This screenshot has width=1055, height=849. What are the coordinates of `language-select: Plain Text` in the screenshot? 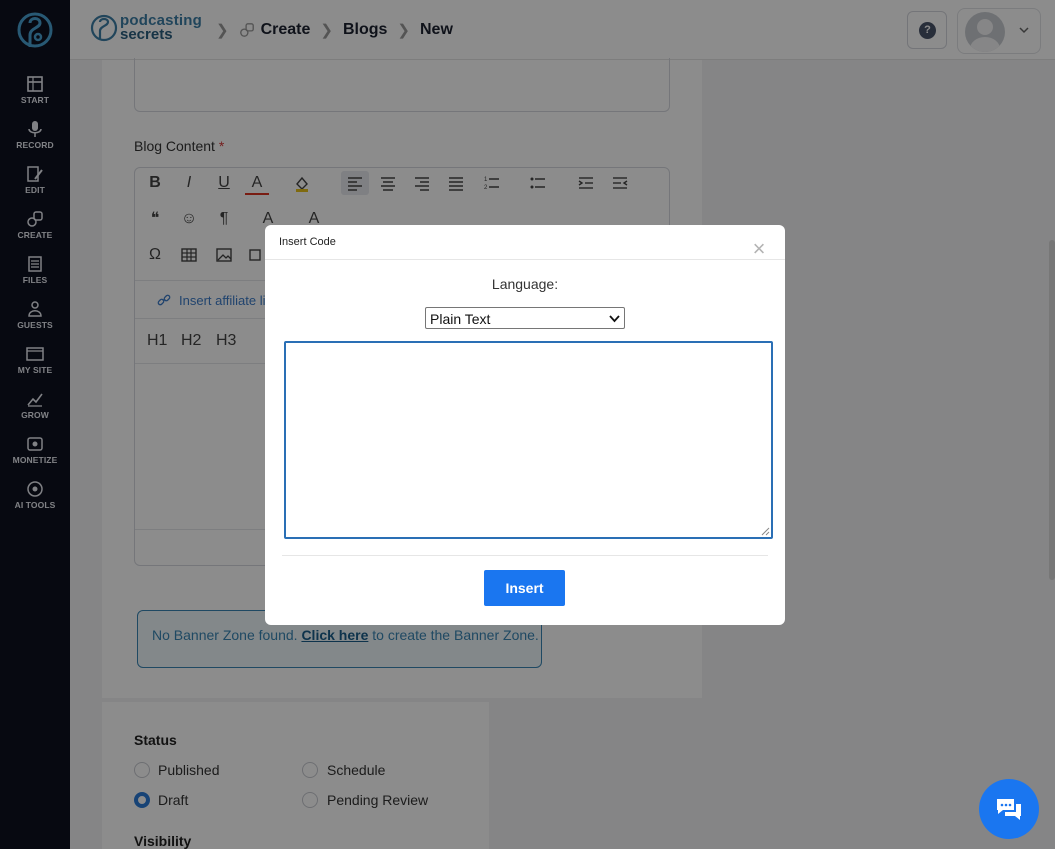 It's located at (525, 318).